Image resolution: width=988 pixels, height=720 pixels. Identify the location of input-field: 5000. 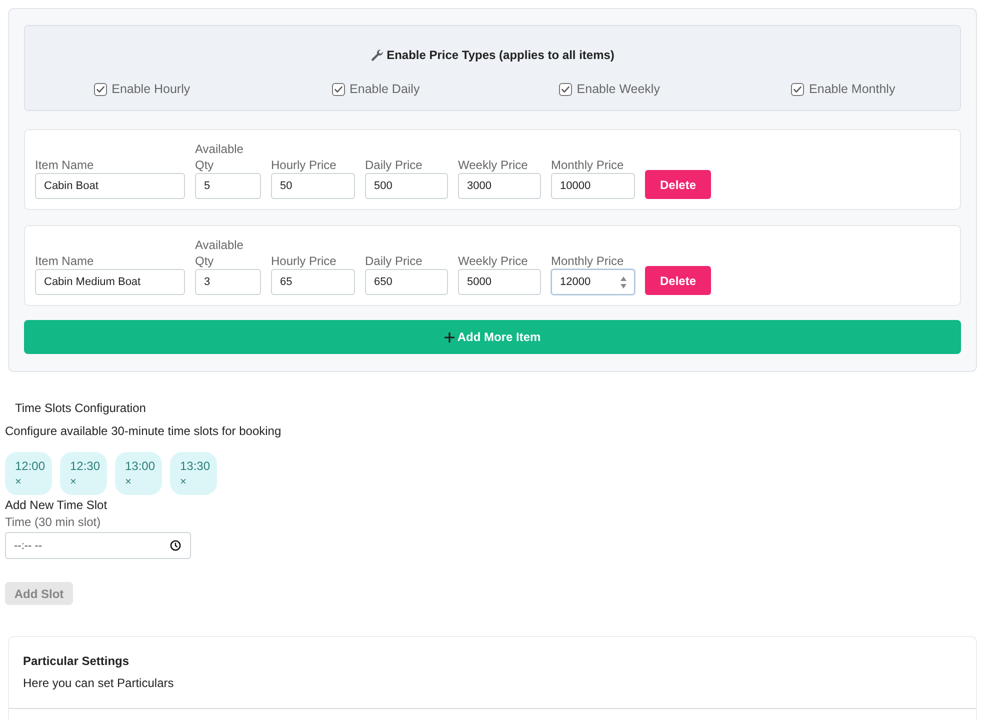
(499, 282).